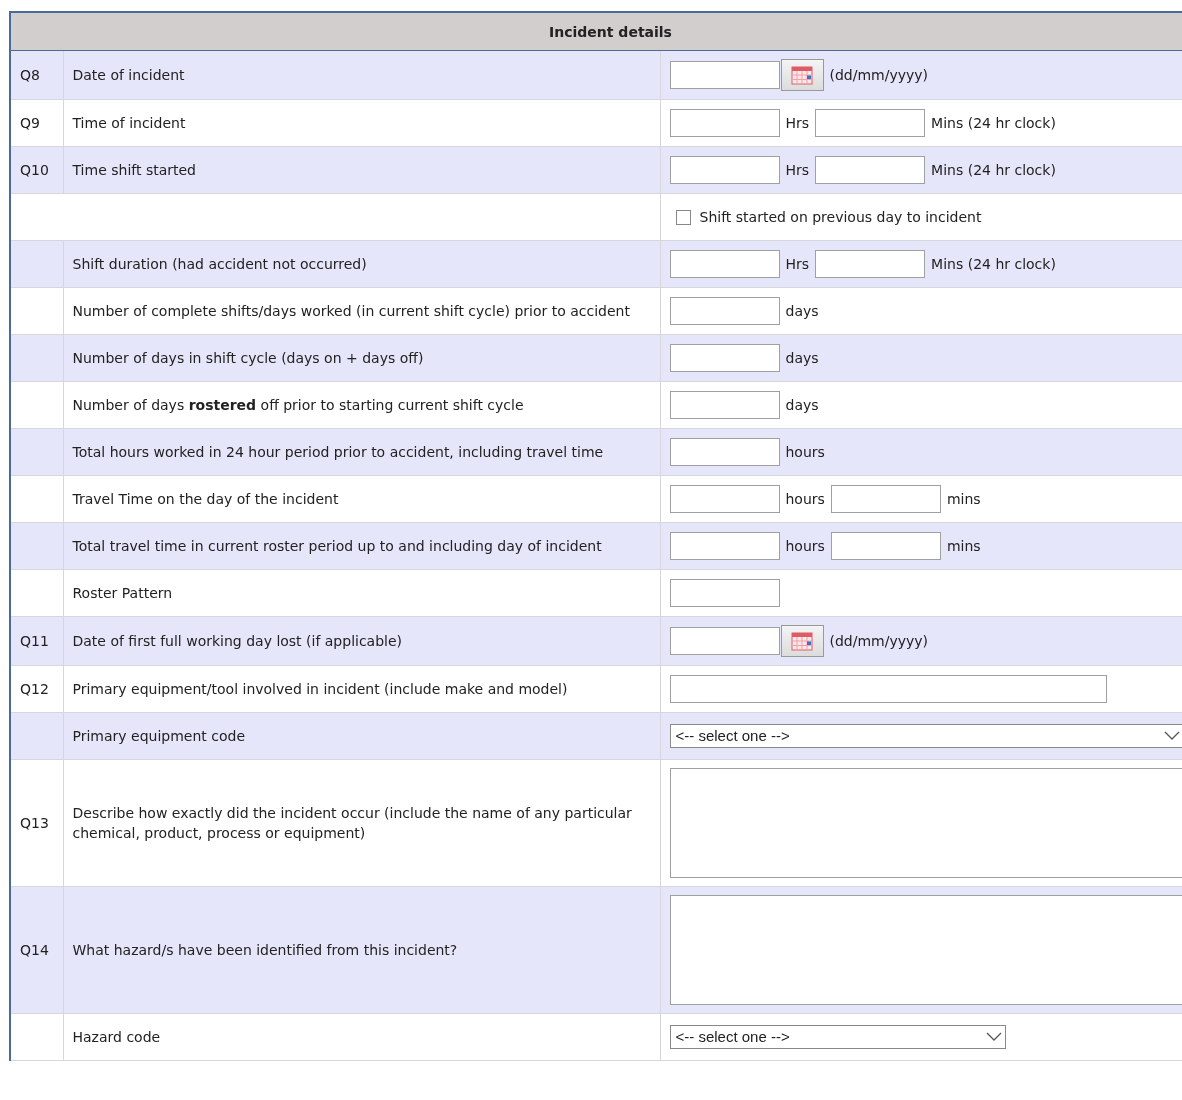 This screenshot has height=1100, width=1182. What do you see at coordinates (159, 736) in the screenshot?
I see `question-label: Primary equipment code` at bounding box center [159, 736].